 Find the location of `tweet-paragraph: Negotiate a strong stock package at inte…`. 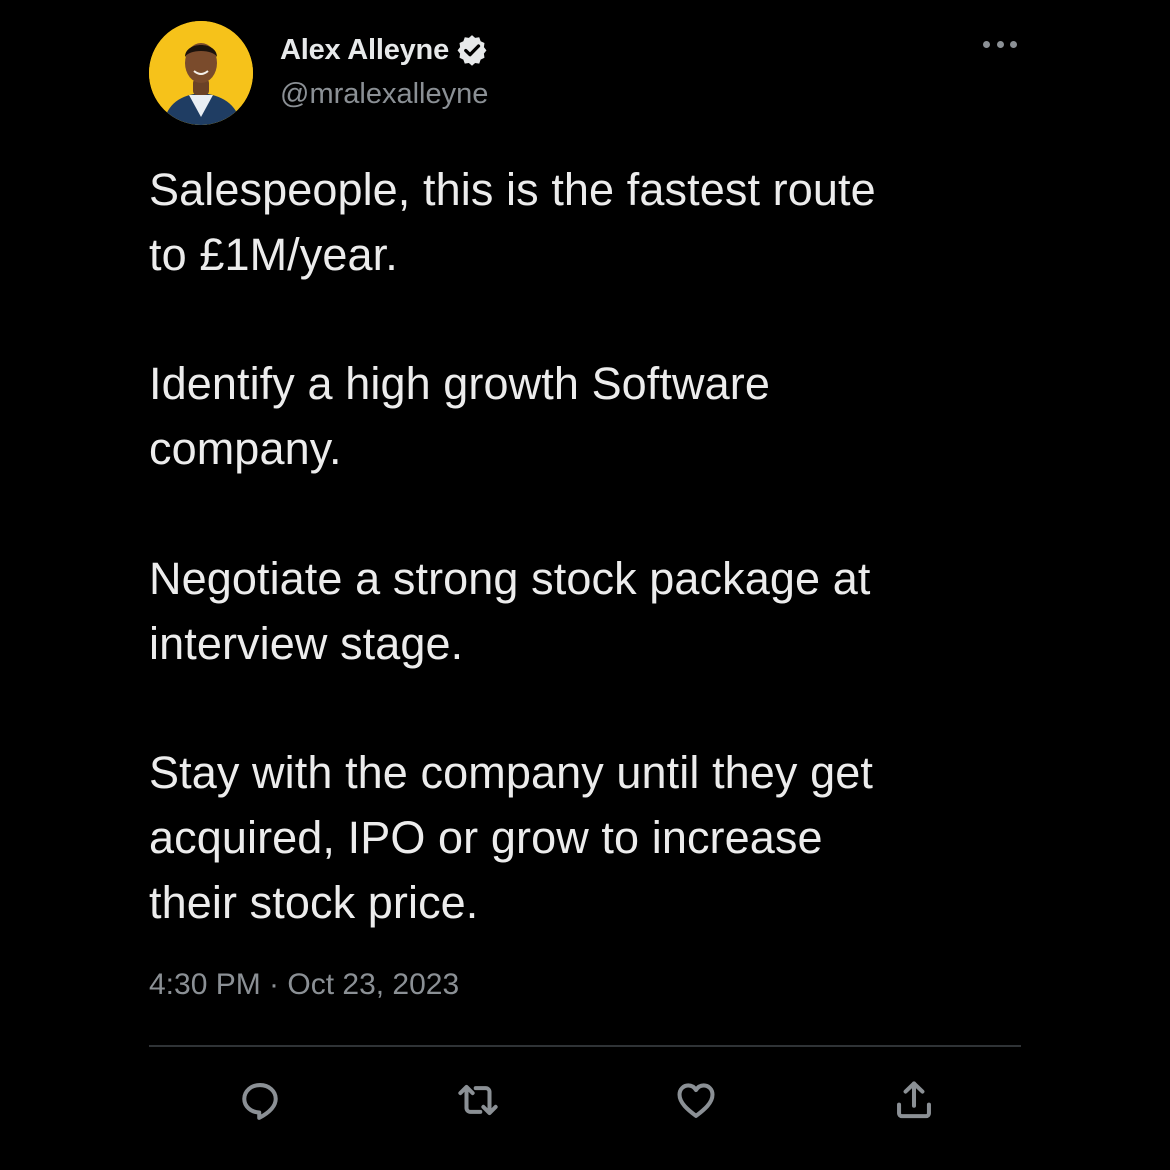

tweet-paragraph: Negotiate a strong stock package at inte… is located at coordinates (510, 610).